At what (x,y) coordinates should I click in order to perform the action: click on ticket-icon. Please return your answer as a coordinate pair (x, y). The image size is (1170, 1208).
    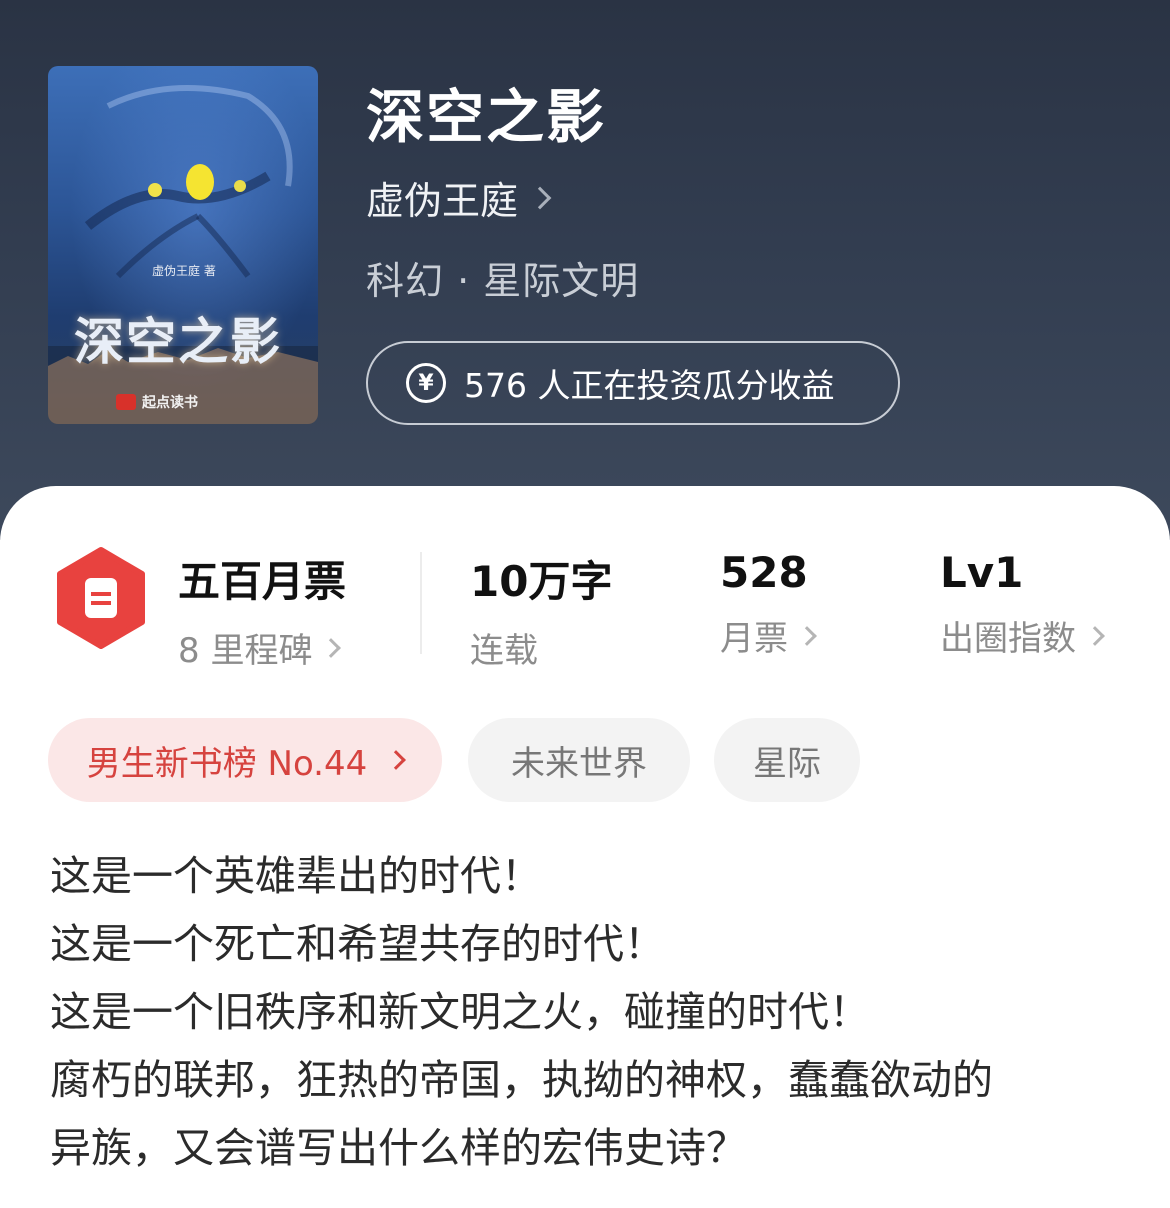
    Looking at the image, I should click on (101, 598).